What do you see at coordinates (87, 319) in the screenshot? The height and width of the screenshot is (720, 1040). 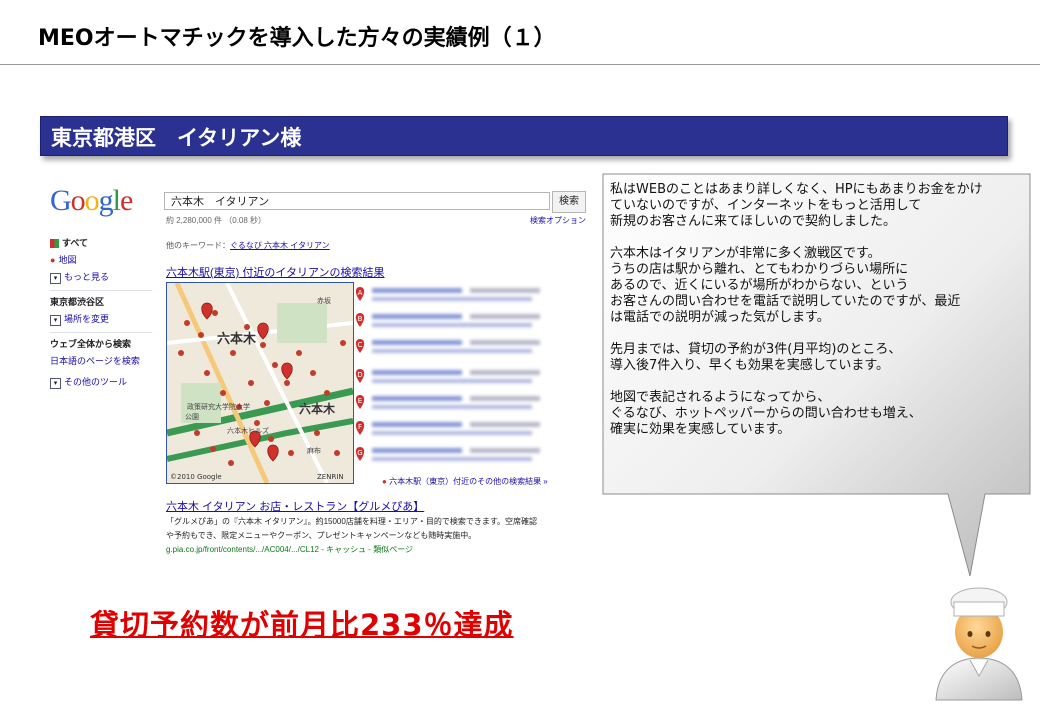 I see `sidebar-label: 場所を変更` at bounding box center [87, 319].